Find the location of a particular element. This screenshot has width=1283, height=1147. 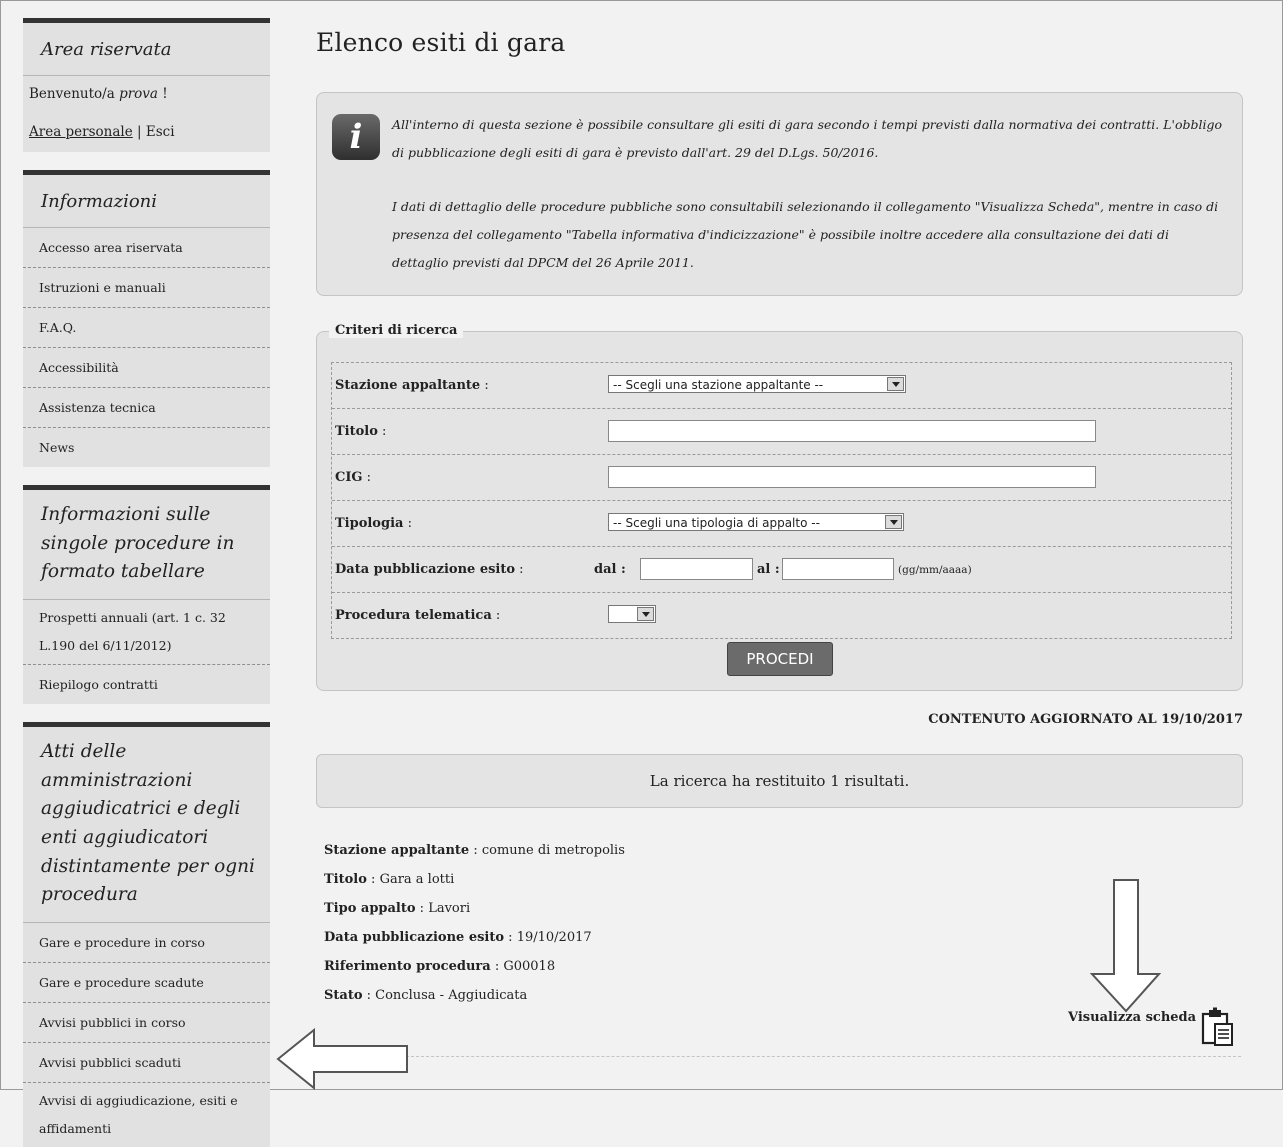

welcome-suffix: ! is located at coordinates (162, 94).